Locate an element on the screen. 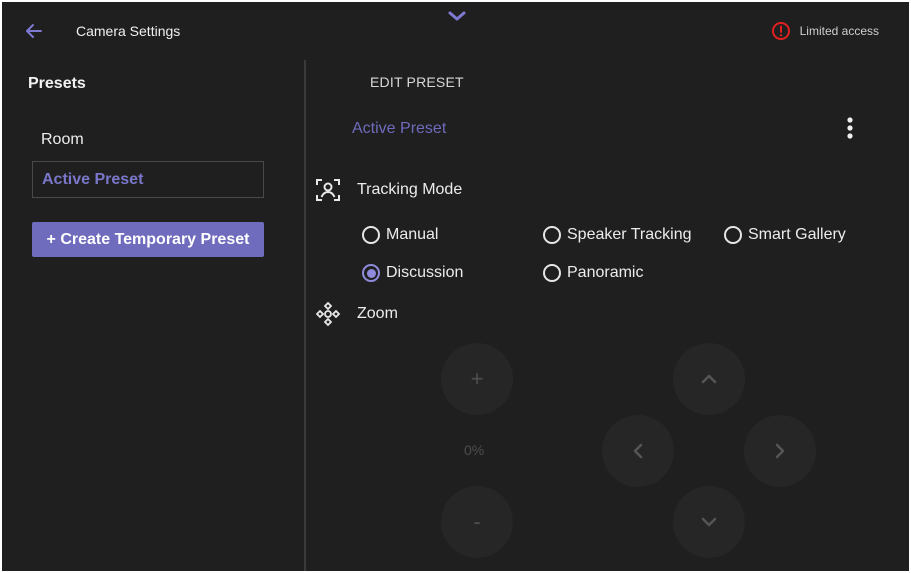 Image resolution: width=911 pixels, height=573 pixels. tracking-option-label: Panoramic is located at coordinates (605, 272).